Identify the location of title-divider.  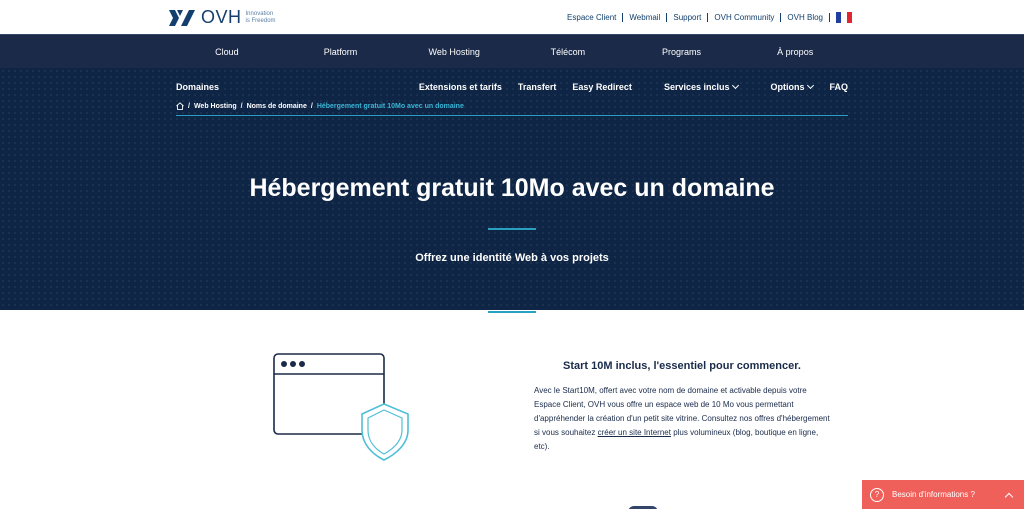
(512, 229).